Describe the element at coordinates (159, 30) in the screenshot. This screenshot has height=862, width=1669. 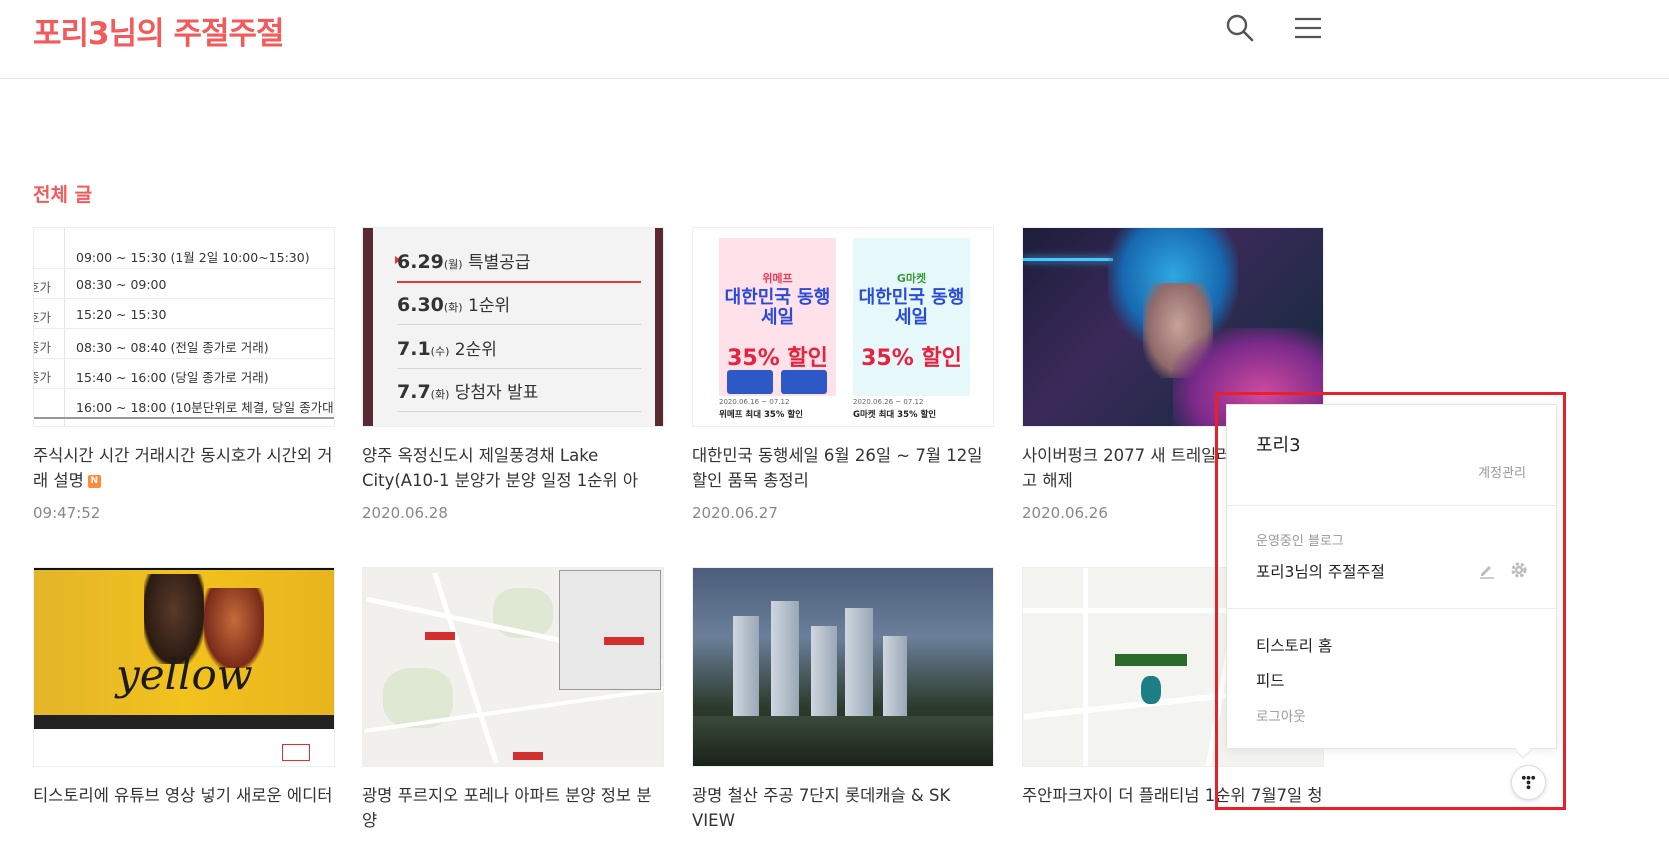
I see `blog-title: 포리3님의 주절주절` at that location.